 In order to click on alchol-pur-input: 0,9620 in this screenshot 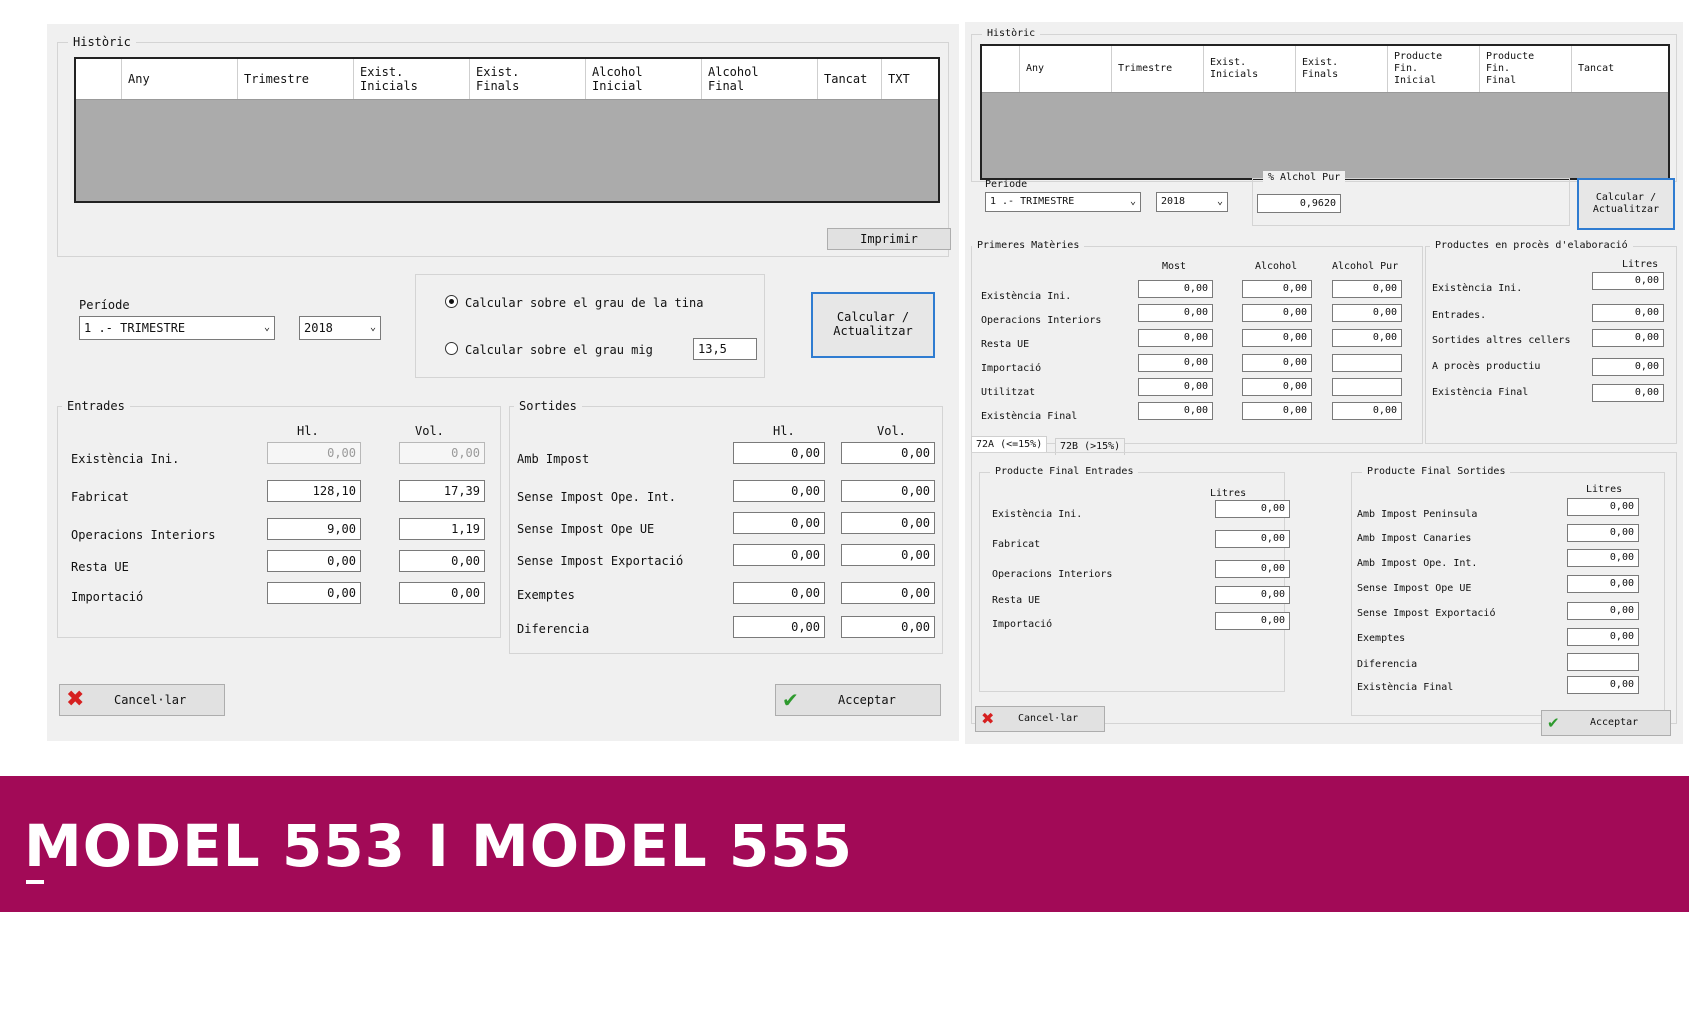, I will do `click(1299, 203)`.